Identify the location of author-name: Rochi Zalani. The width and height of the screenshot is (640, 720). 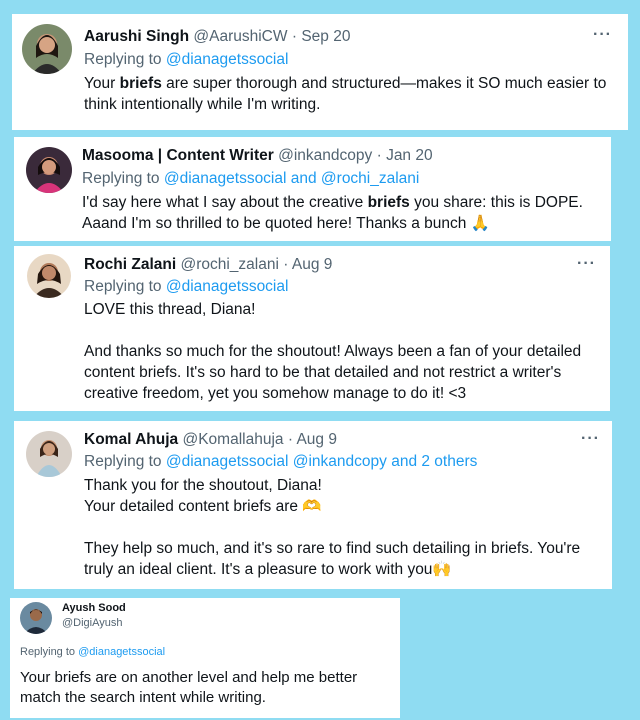
(130, 264).